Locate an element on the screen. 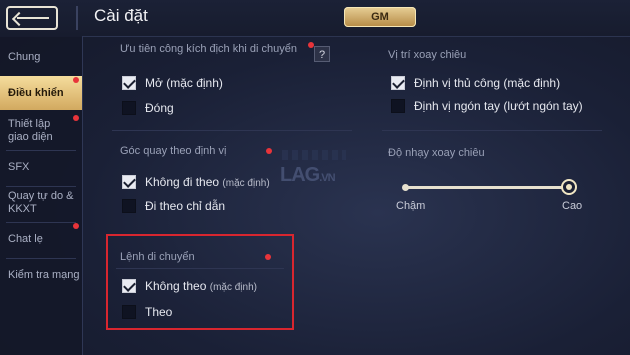 This screenshot has height=355, width=630. sensitivity-slider-handle is located at coordinates (569, 187).